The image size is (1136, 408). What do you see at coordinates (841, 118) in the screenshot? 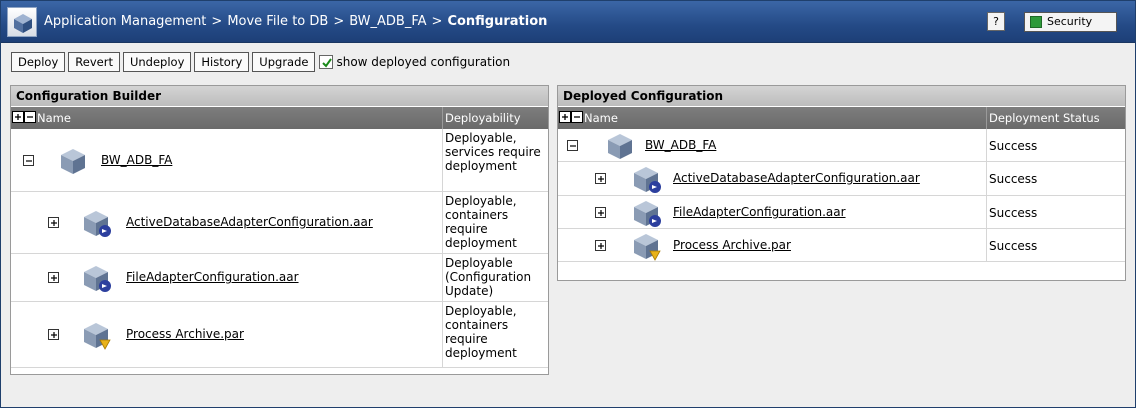
I see `grid-header: Name Deployment Status` at bounding box center [841, 118].